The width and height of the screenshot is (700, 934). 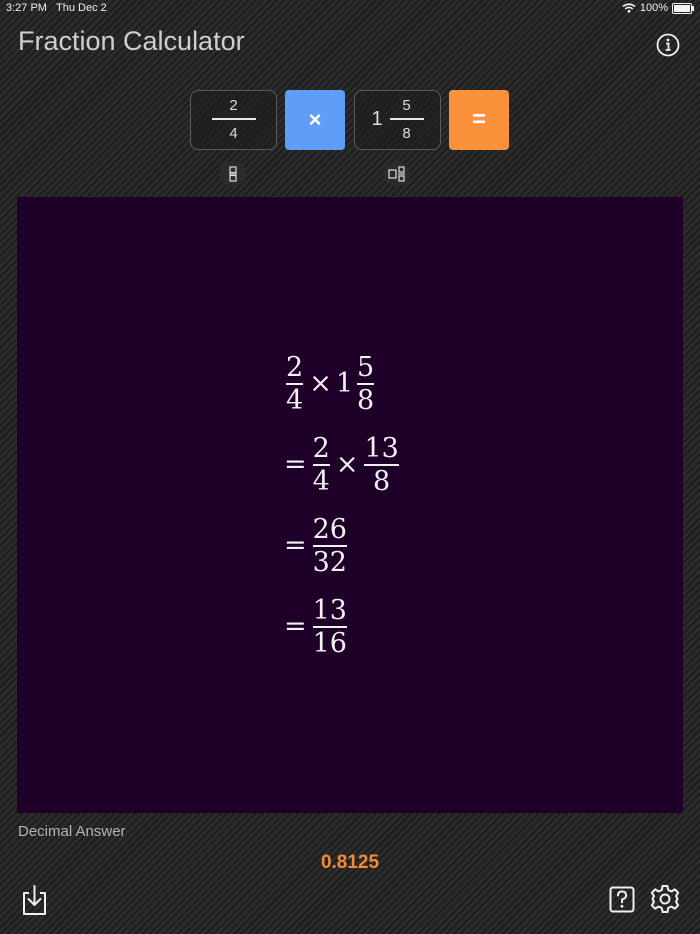 What do you see at coordinates (233, 105) in the screenshot?
I see `first-numerator: 2` at bounding box center [233, 105].